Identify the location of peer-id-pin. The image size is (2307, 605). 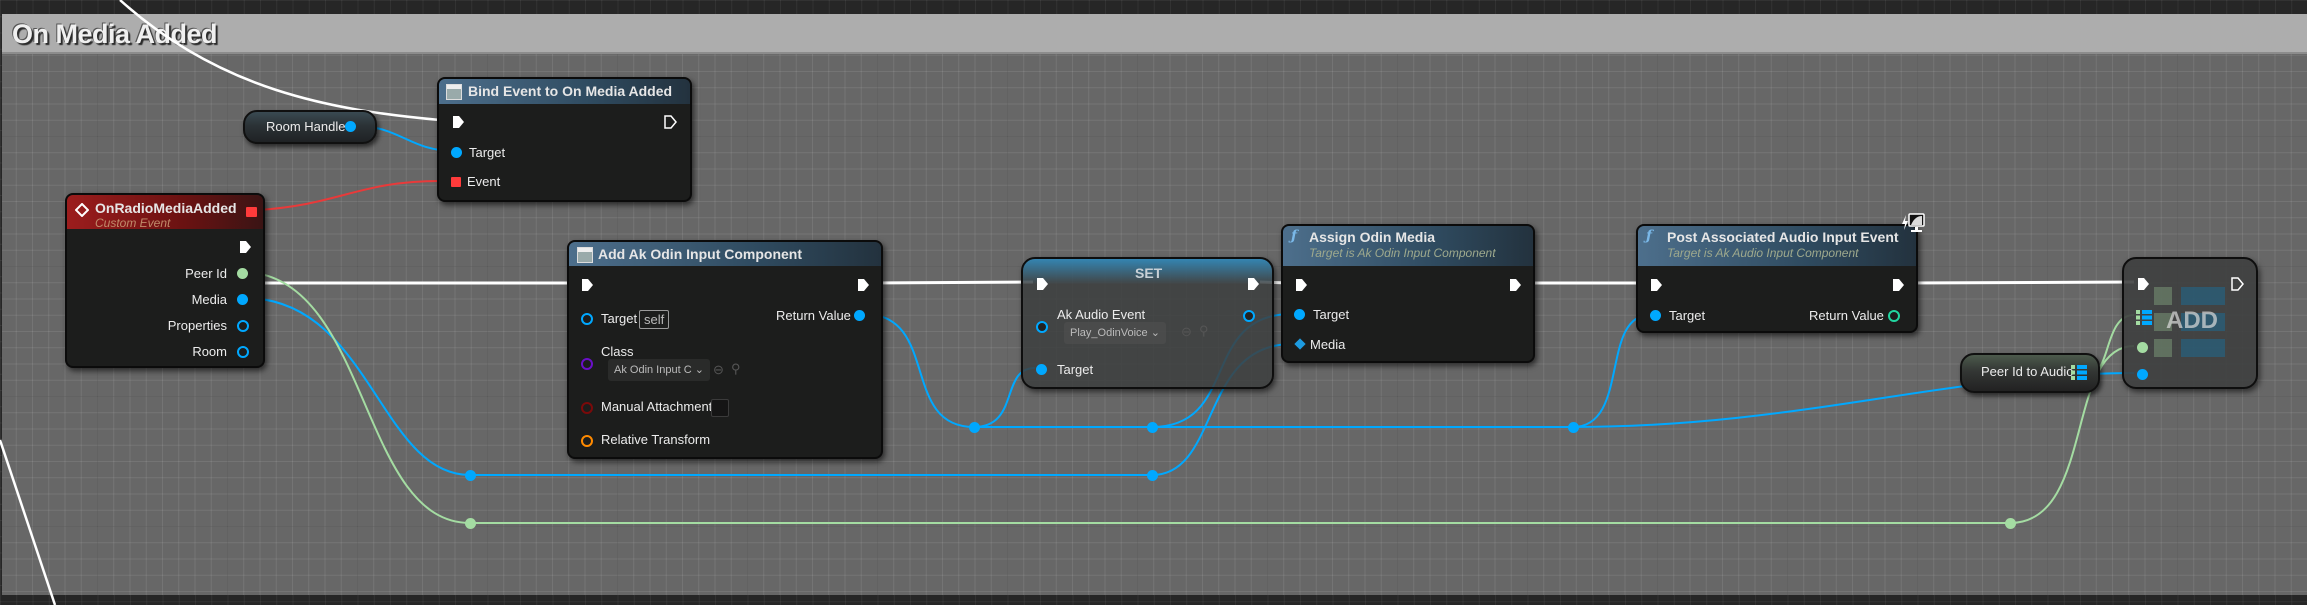
(242, 273).